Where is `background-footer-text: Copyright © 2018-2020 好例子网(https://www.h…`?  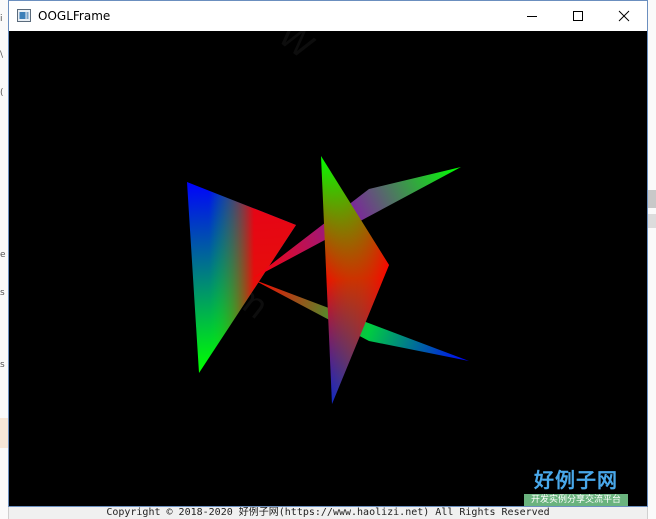
background-footer-text: Copyright © 2018-2020 好例子网(https://www.h… is located at coordinates (328, 512).